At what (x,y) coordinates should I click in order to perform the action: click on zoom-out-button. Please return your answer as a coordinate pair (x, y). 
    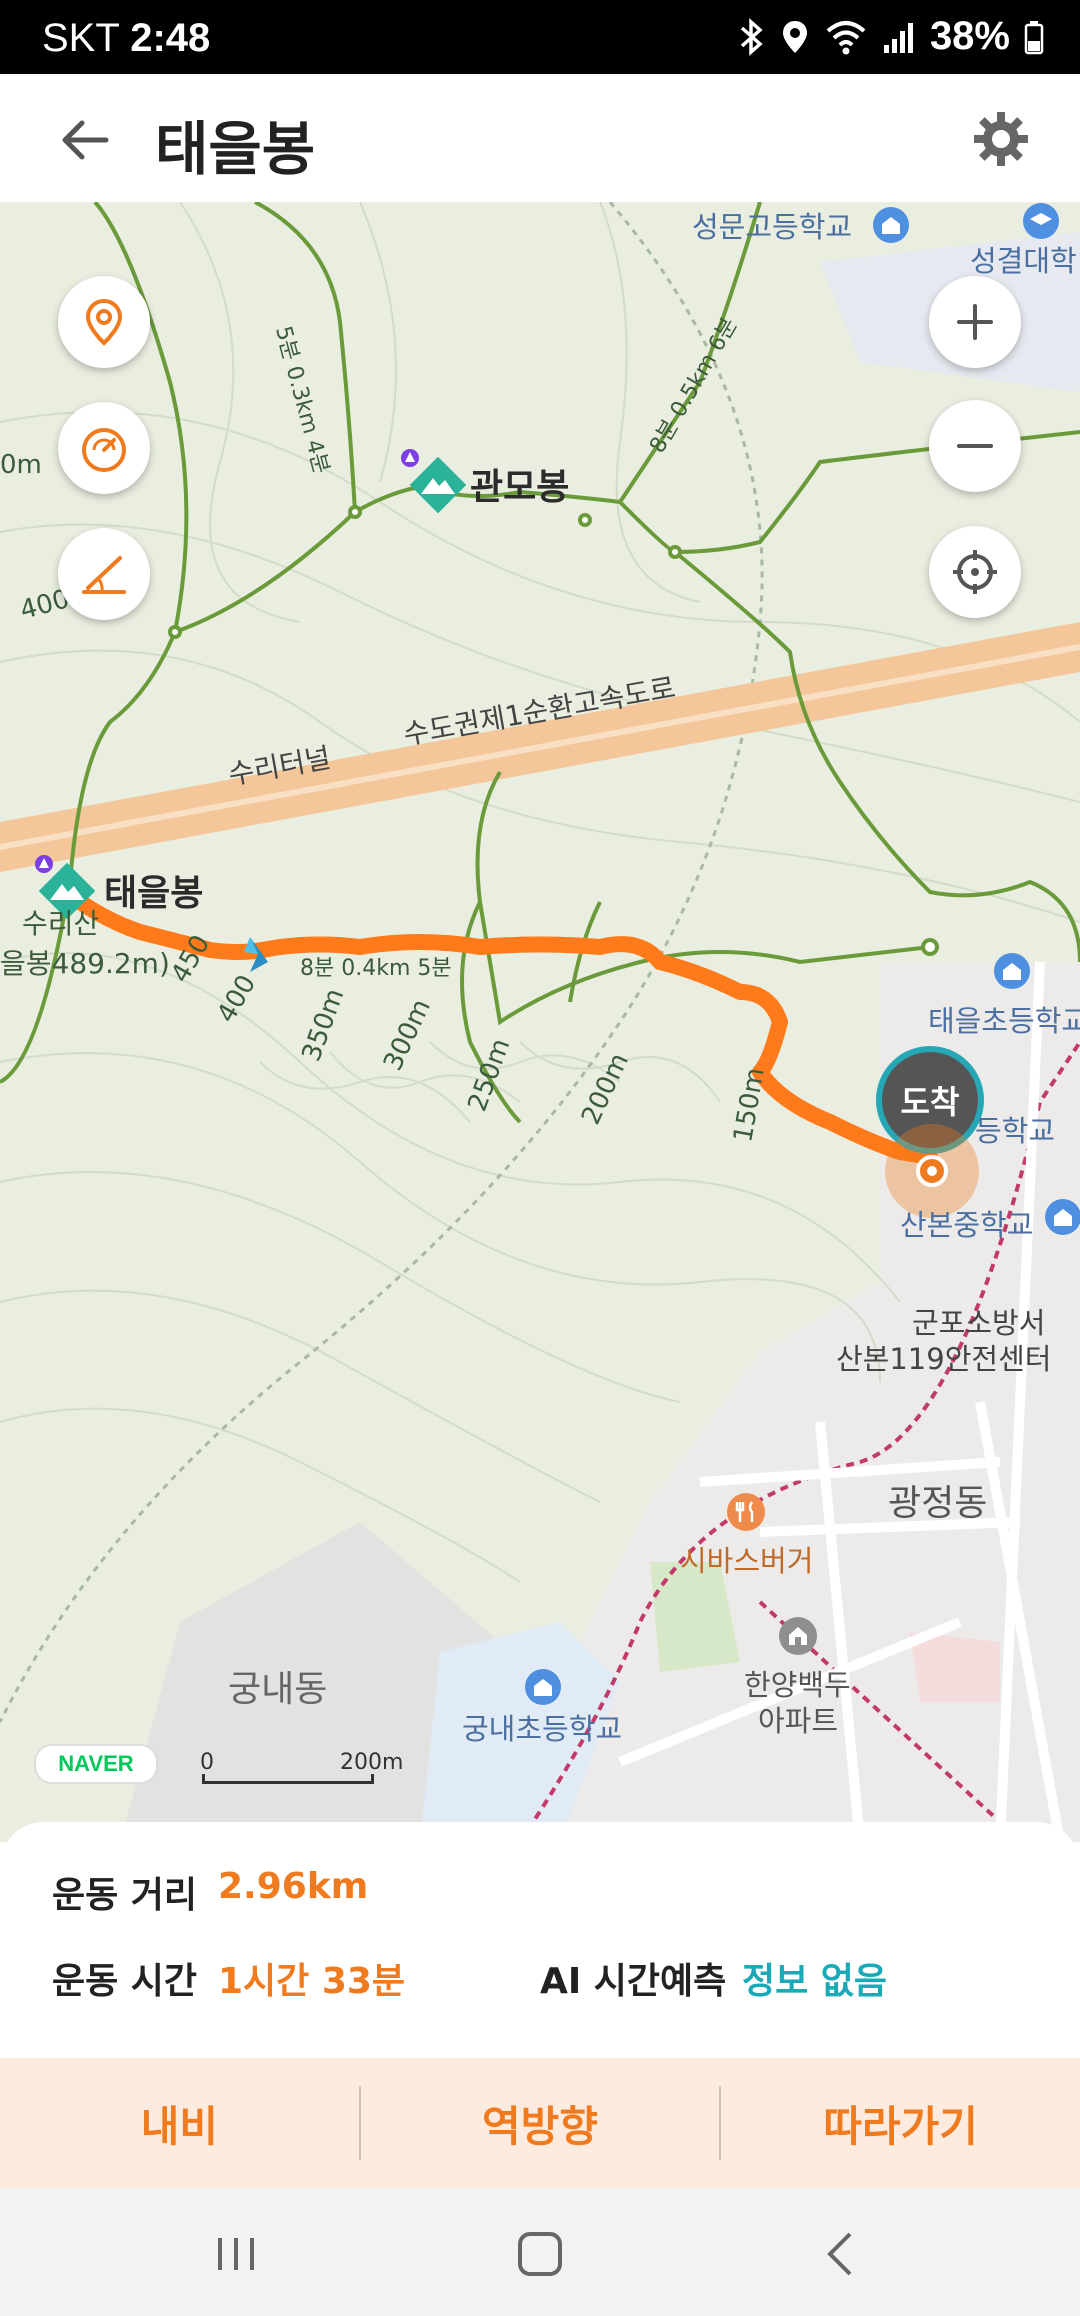
    Looking at the image, I should click on (975, 446).